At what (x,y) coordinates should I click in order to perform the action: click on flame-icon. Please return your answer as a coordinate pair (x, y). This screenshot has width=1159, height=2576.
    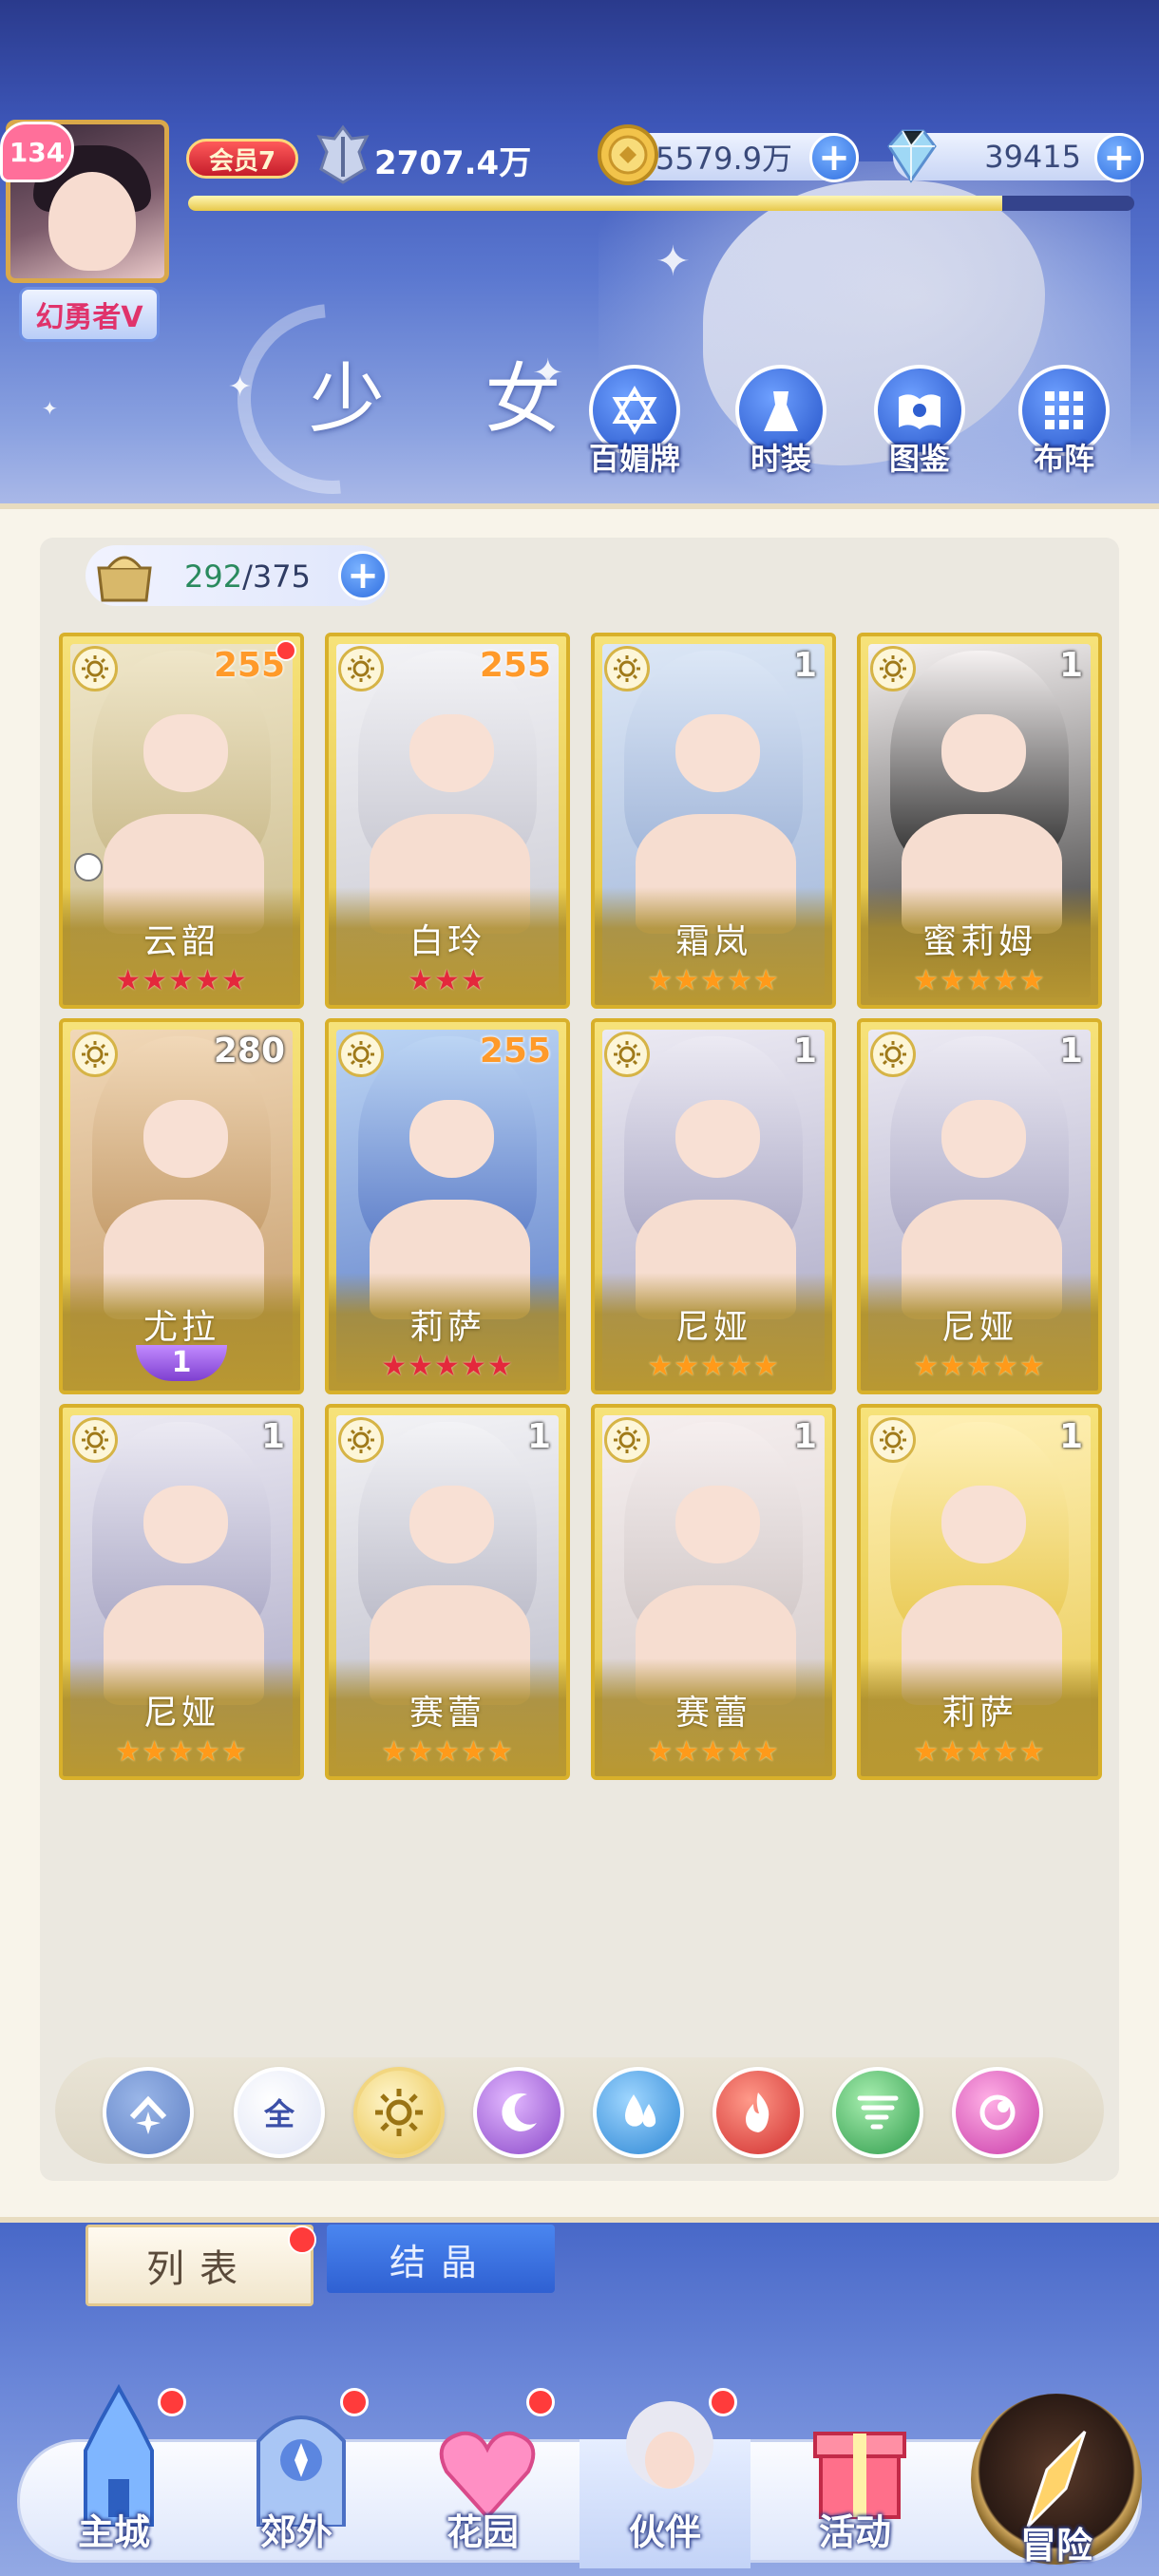
    Looking at the image, I should click on (758, 2112).